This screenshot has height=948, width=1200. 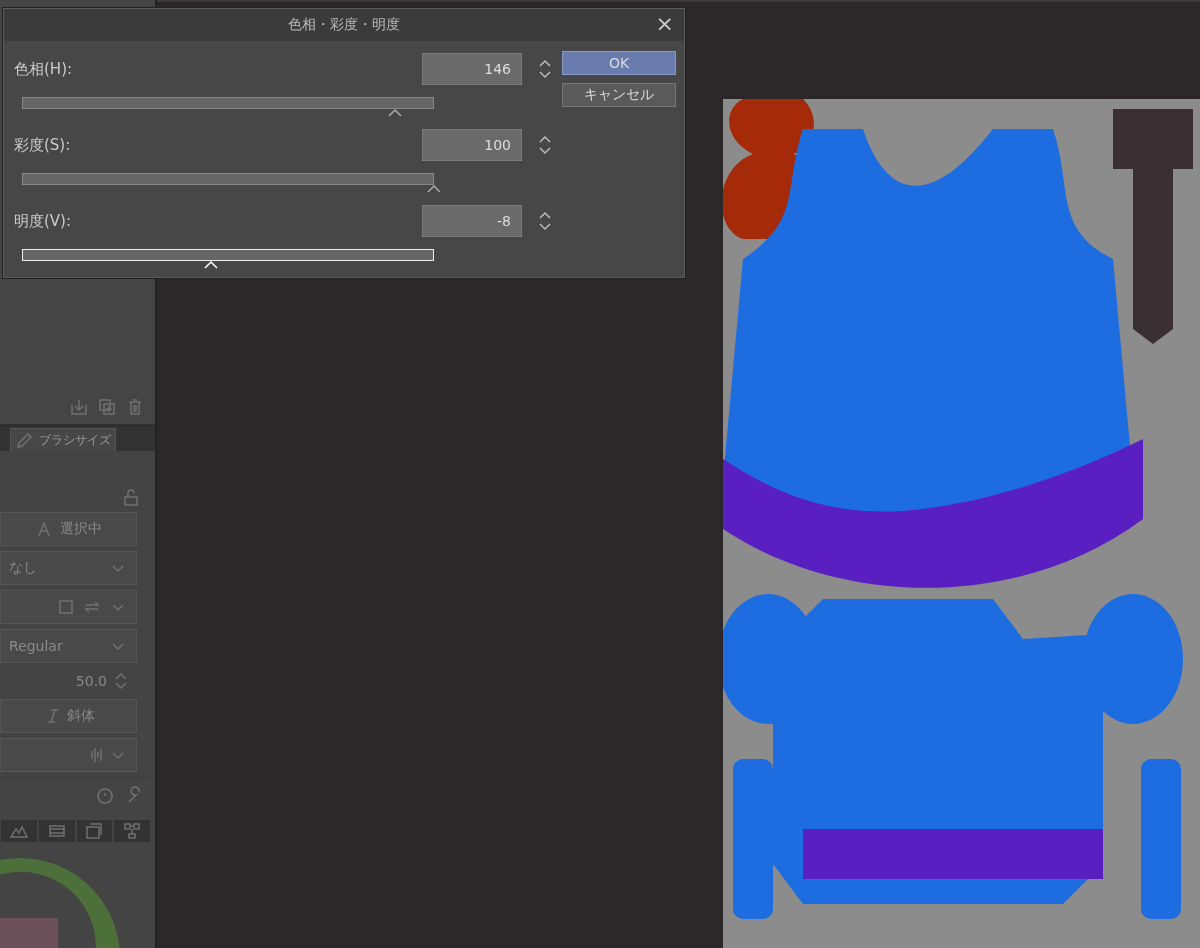 What do you see at coordinates (619, 95) in the screenshot?
I see `dialog-button: キャンセル` at bounding box center [619, 95].